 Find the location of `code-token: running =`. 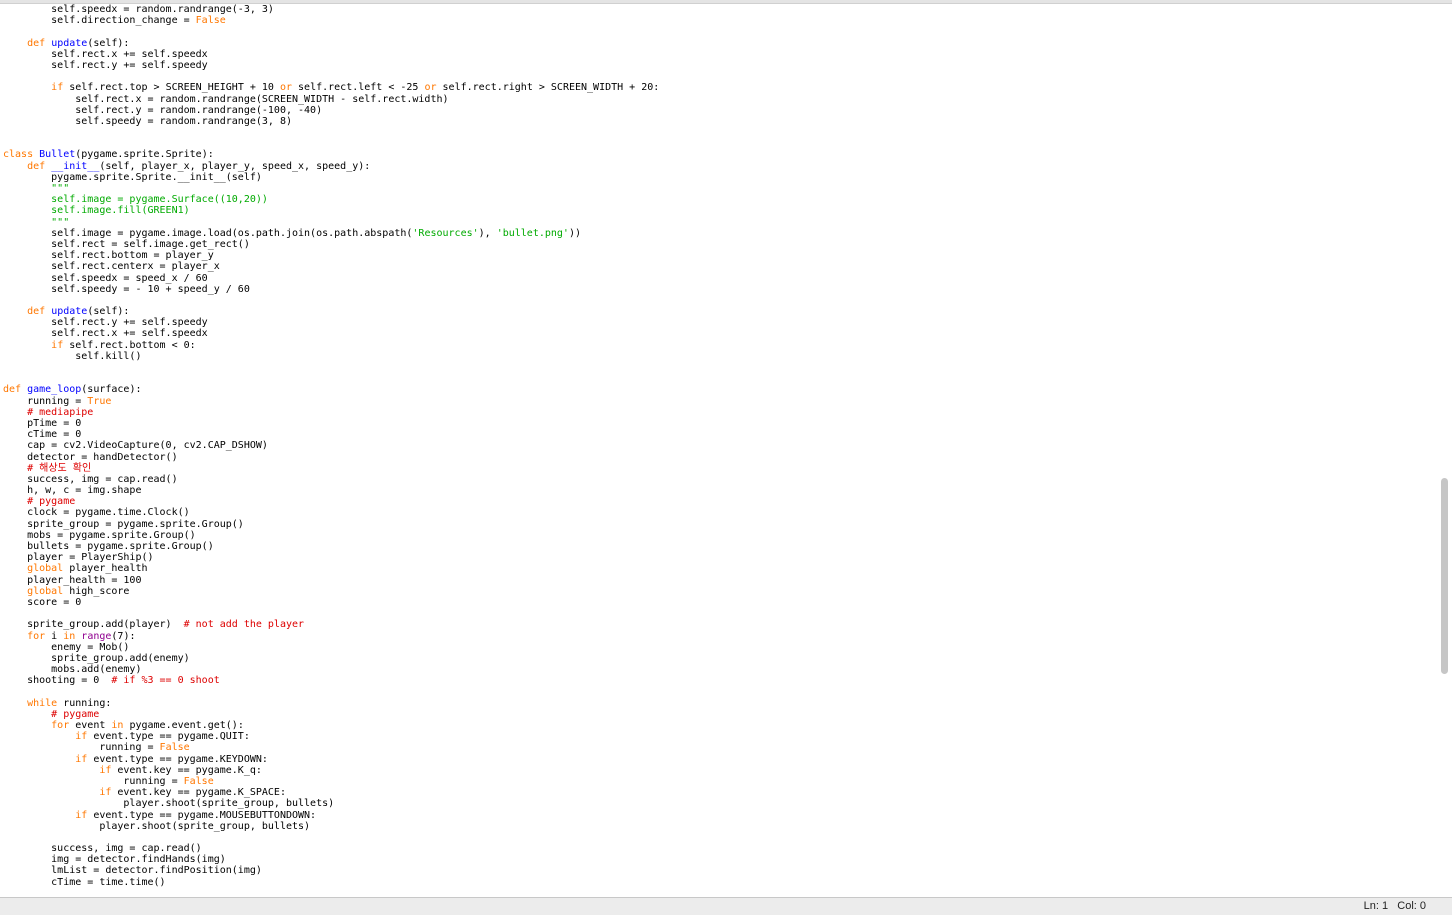

code-token: running = is located at coordinates (45, 401).